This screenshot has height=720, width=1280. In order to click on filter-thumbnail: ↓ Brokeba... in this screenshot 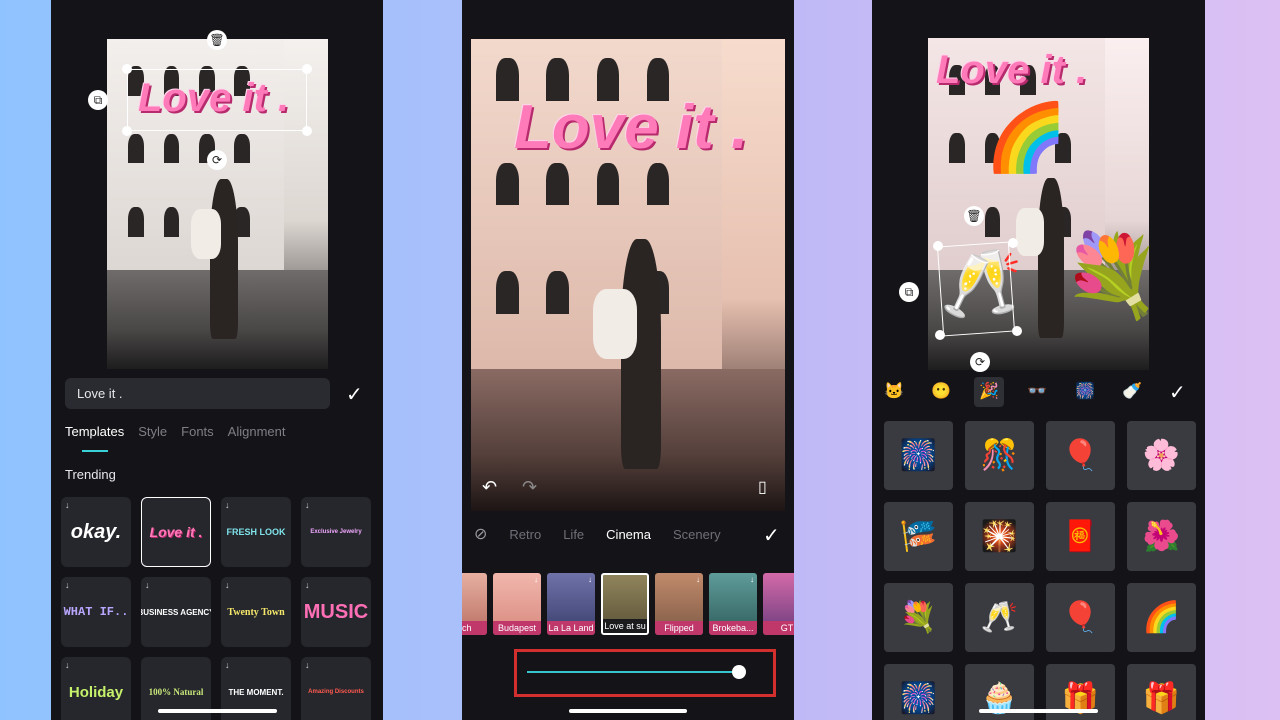, I will do `click(733, 604)`.